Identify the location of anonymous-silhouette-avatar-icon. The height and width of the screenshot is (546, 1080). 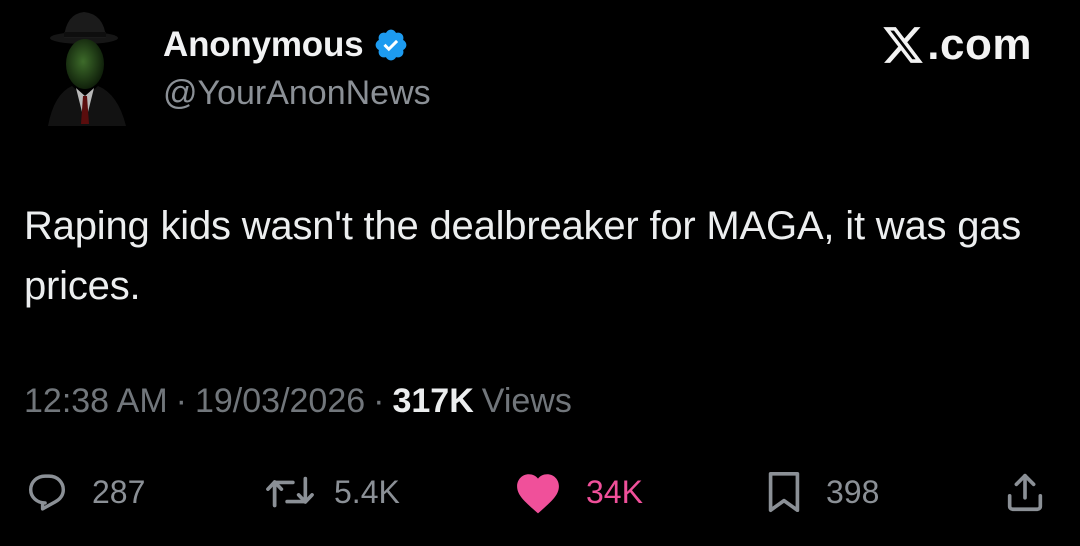
(87, 69).